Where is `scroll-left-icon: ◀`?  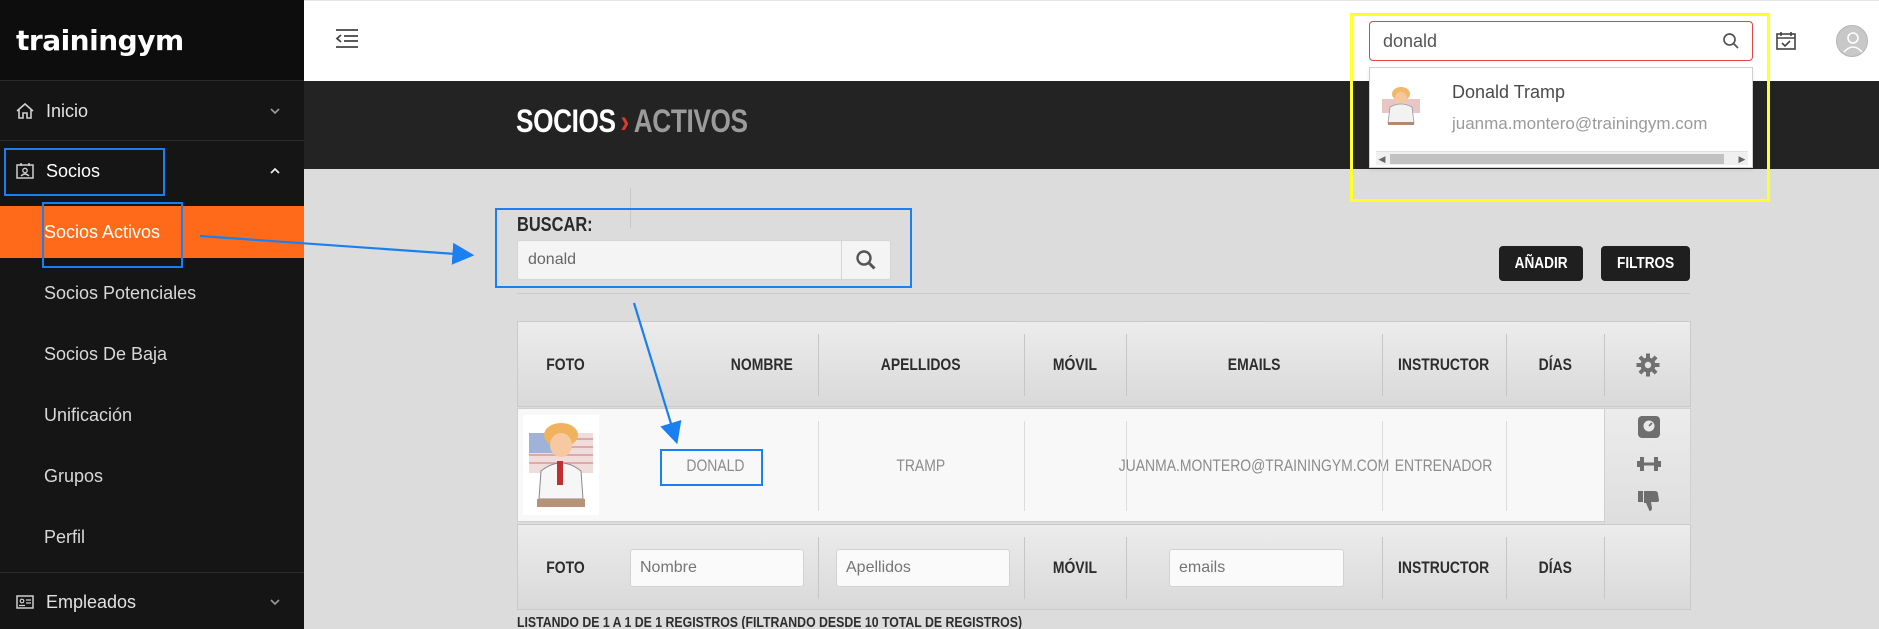 scroll-left-icon: ◀ is located at coordinates (1382, 159).